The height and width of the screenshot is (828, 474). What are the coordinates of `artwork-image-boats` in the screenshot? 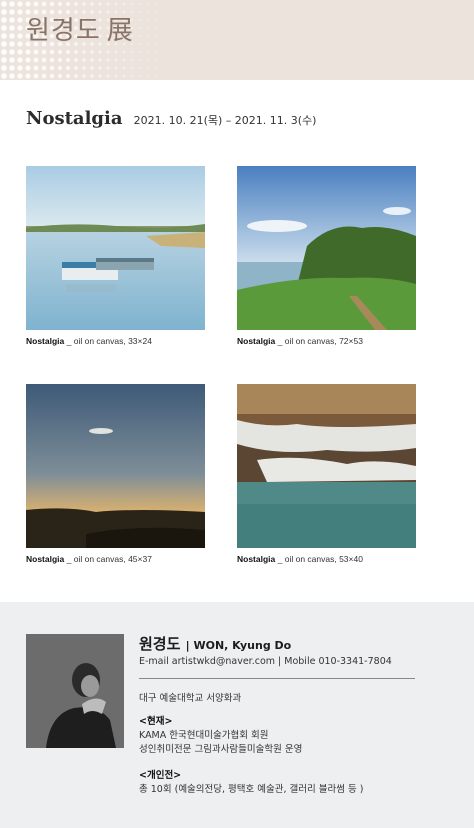 It's located at (115, 248).